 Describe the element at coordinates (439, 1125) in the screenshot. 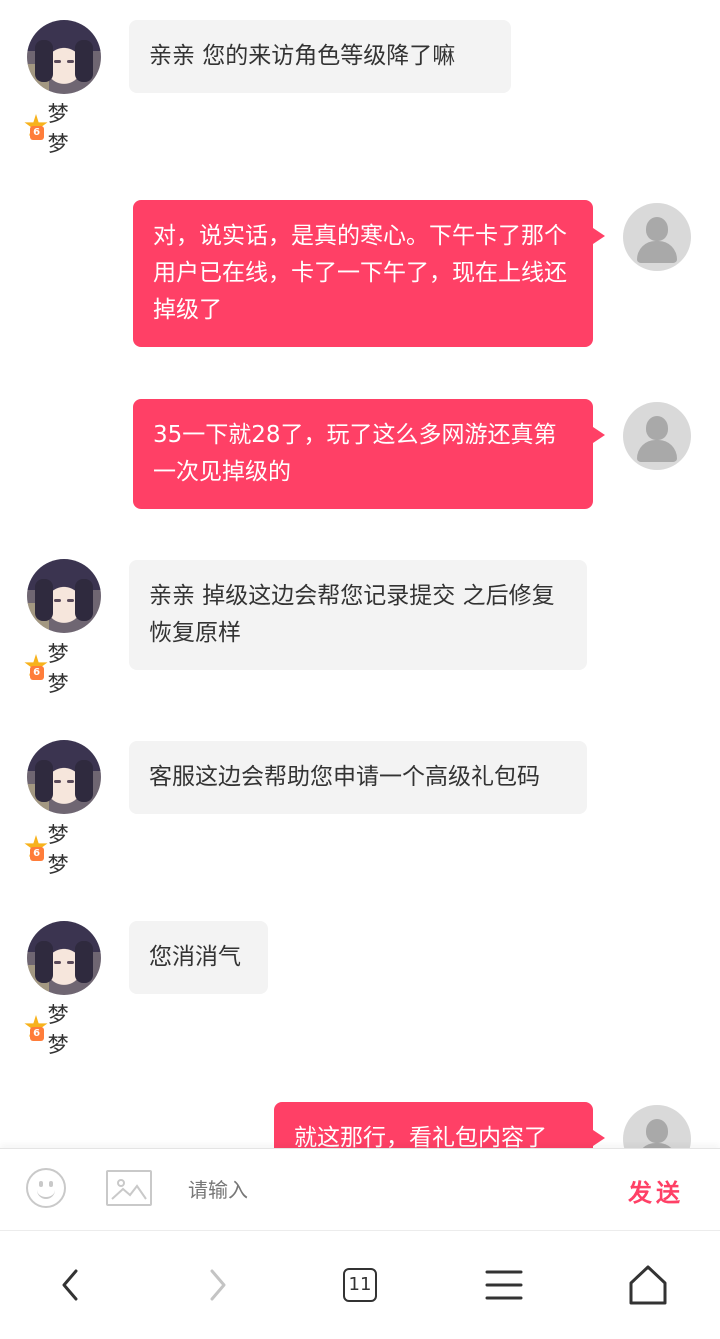

I see `message-bubble: 就这那行，看礼包内容了` at that location.